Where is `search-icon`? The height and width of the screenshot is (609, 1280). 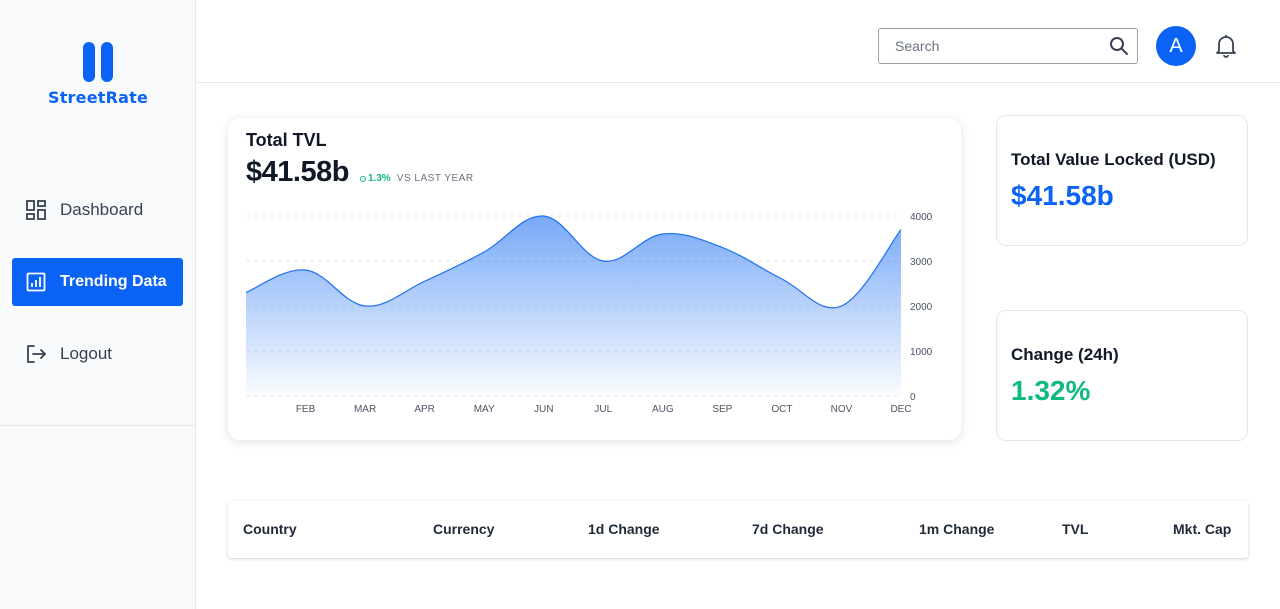 search-icon is located at coordinates (1119, 46).